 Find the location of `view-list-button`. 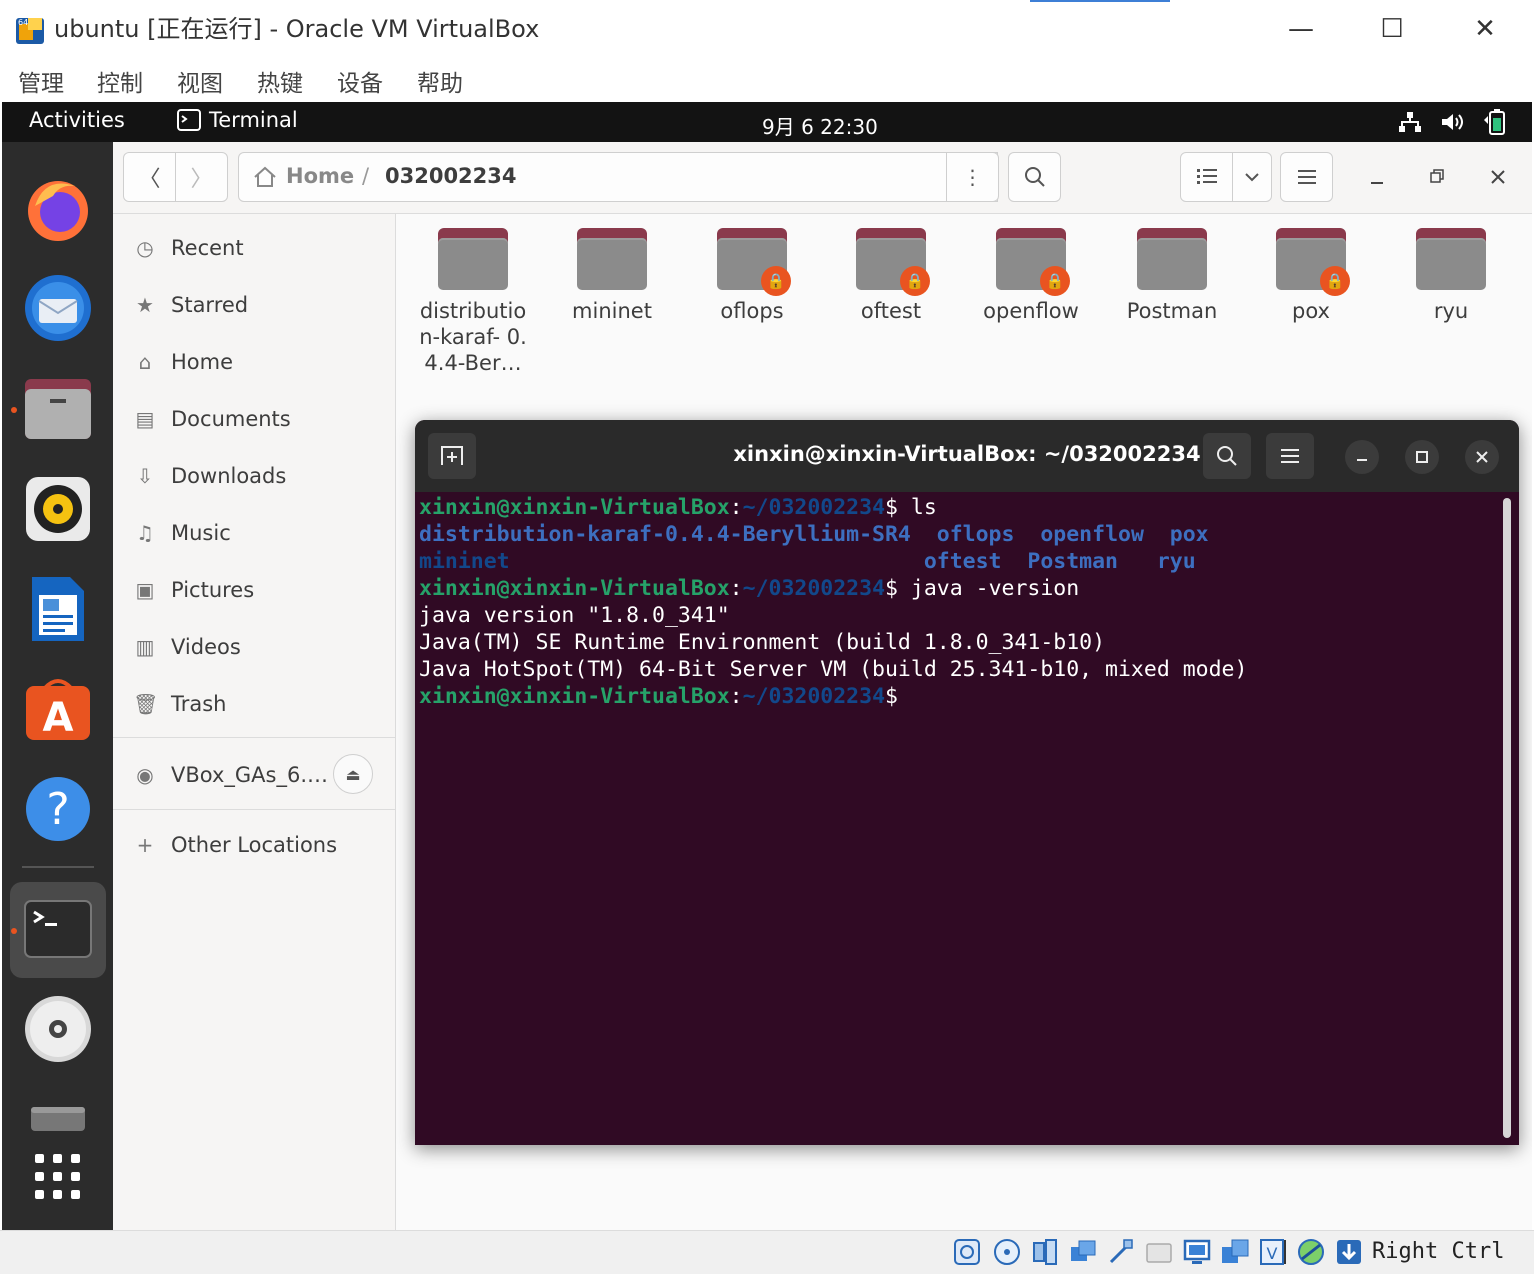

view-list-button is located at coordinates (1206, 177).